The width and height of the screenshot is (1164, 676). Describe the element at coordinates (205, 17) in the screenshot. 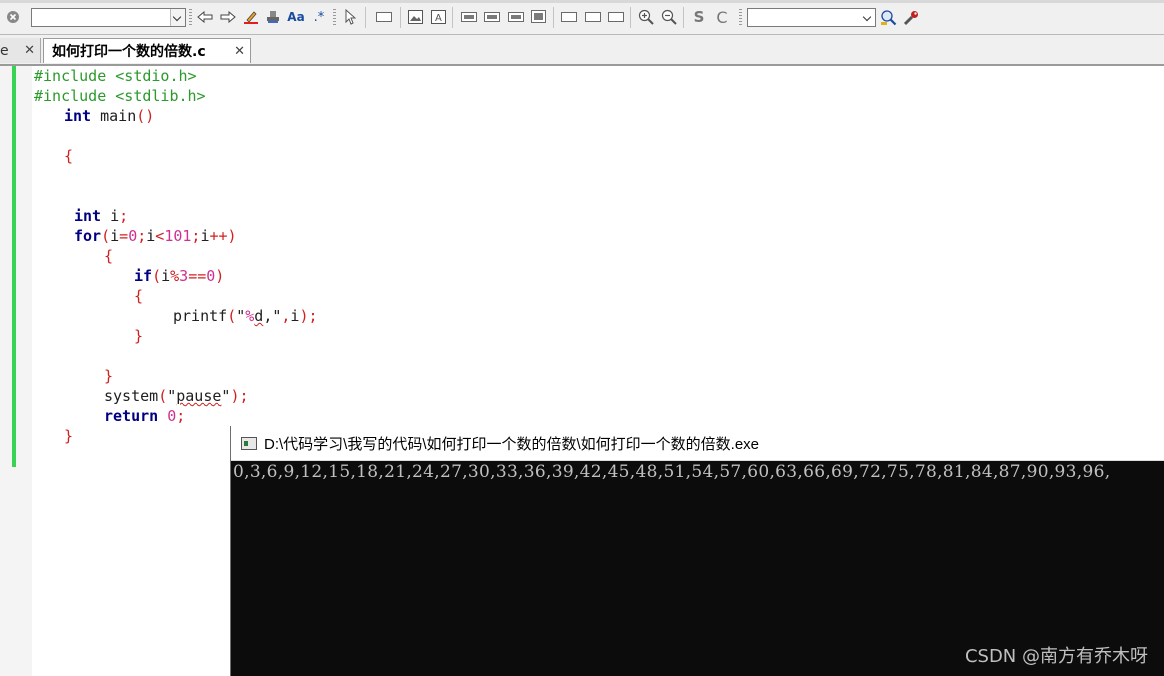

I see `back-arrow-icon` at that location.